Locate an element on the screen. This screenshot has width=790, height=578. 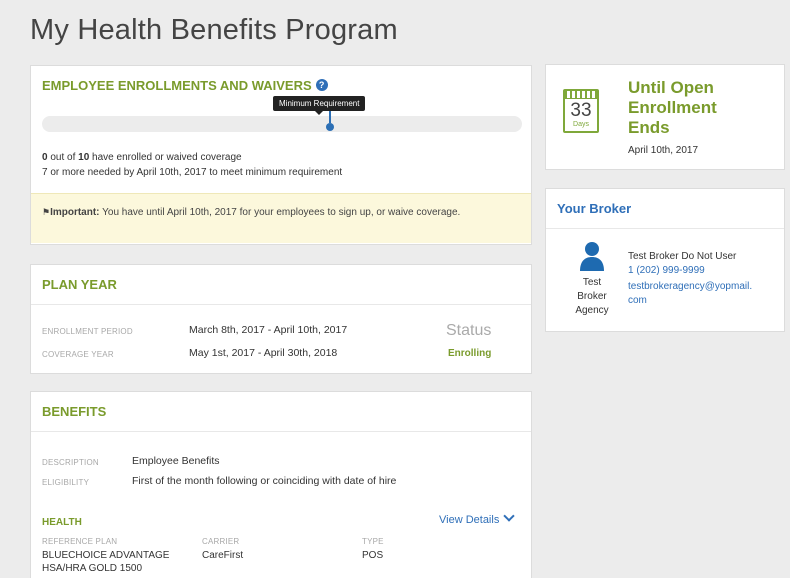
description-label: DESCRIPTION is located at coordinates (70, 462).